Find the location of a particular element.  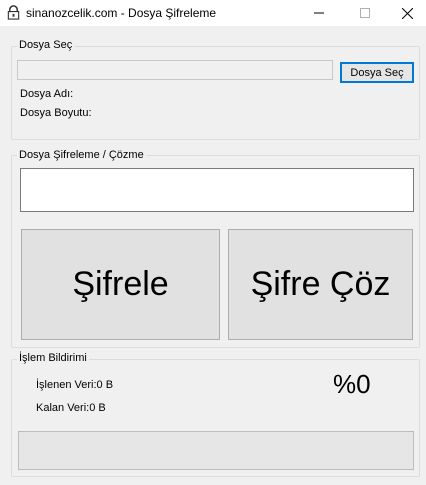

minimize-button is located at coordinates (319, 13).